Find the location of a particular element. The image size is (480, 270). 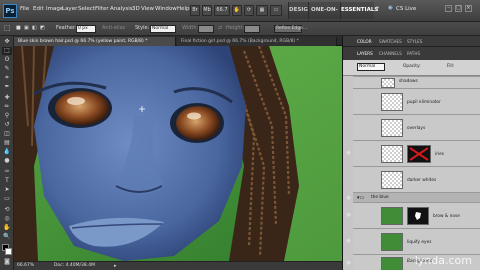

menu-view: View is located at coordinates (147, 9).